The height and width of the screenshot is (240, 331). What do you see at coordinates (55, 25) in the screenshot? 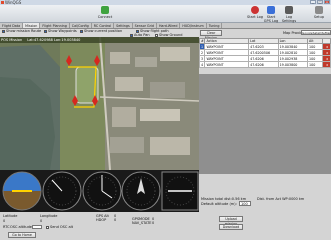
I see `tab-flight-planning: Flight Planning` at bounding box center [55, 25].